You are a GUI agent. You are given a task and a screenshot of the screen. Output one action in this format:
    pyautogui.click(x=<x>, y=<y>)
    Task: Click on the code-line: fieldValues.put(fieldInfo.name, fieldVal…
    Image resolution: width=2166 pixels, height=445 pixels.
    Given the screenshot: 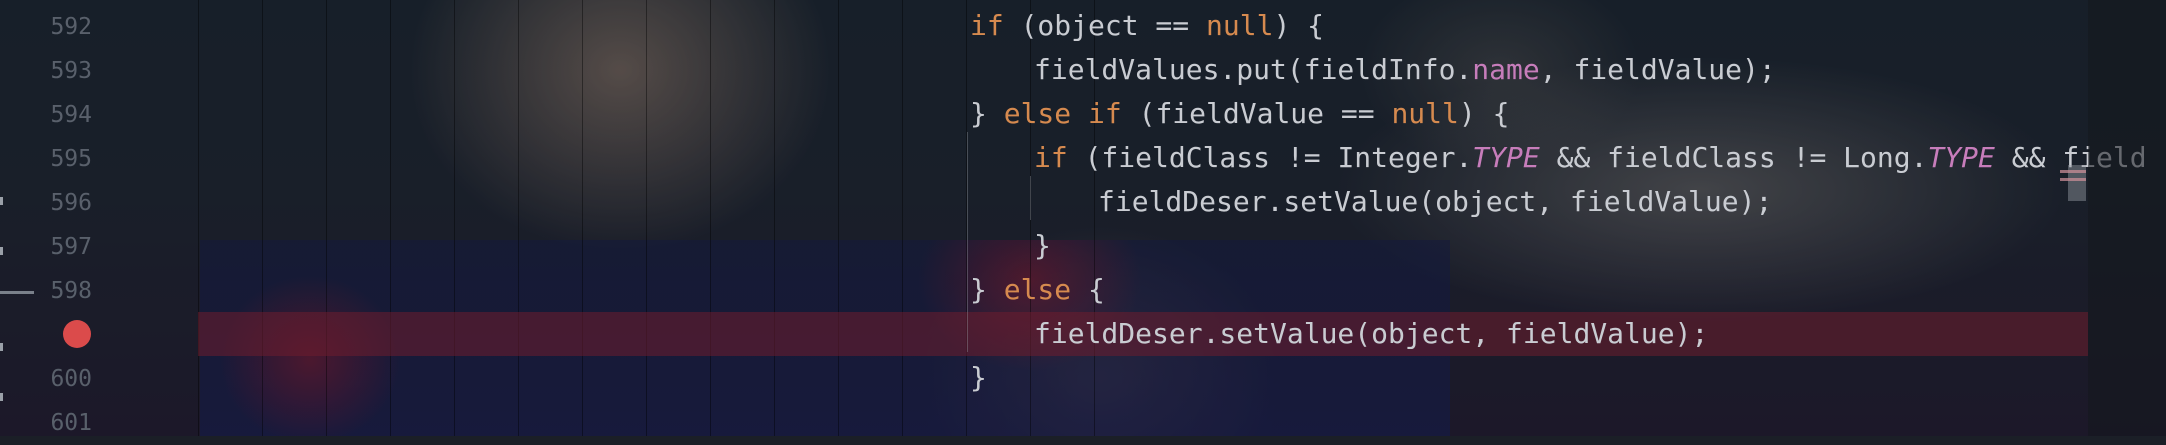 What is the action you would take?
    pyautogui.click(x=1182, y=70)
    